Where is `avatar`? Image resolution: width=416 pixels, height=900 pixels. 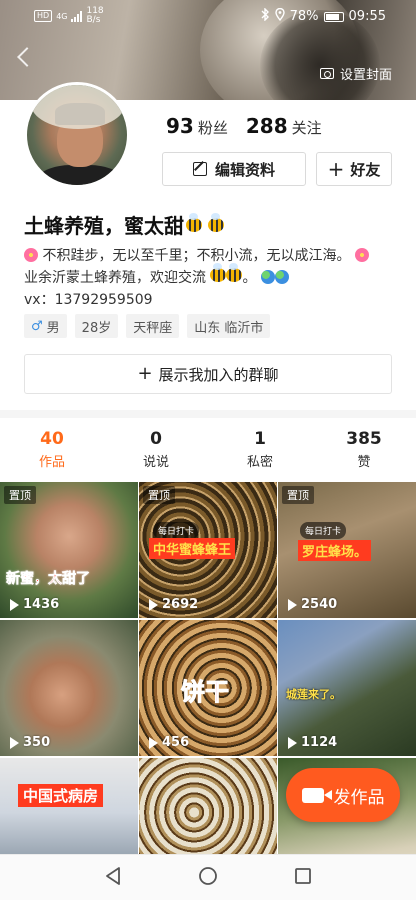 avatar is located at coordinates (77, 135).